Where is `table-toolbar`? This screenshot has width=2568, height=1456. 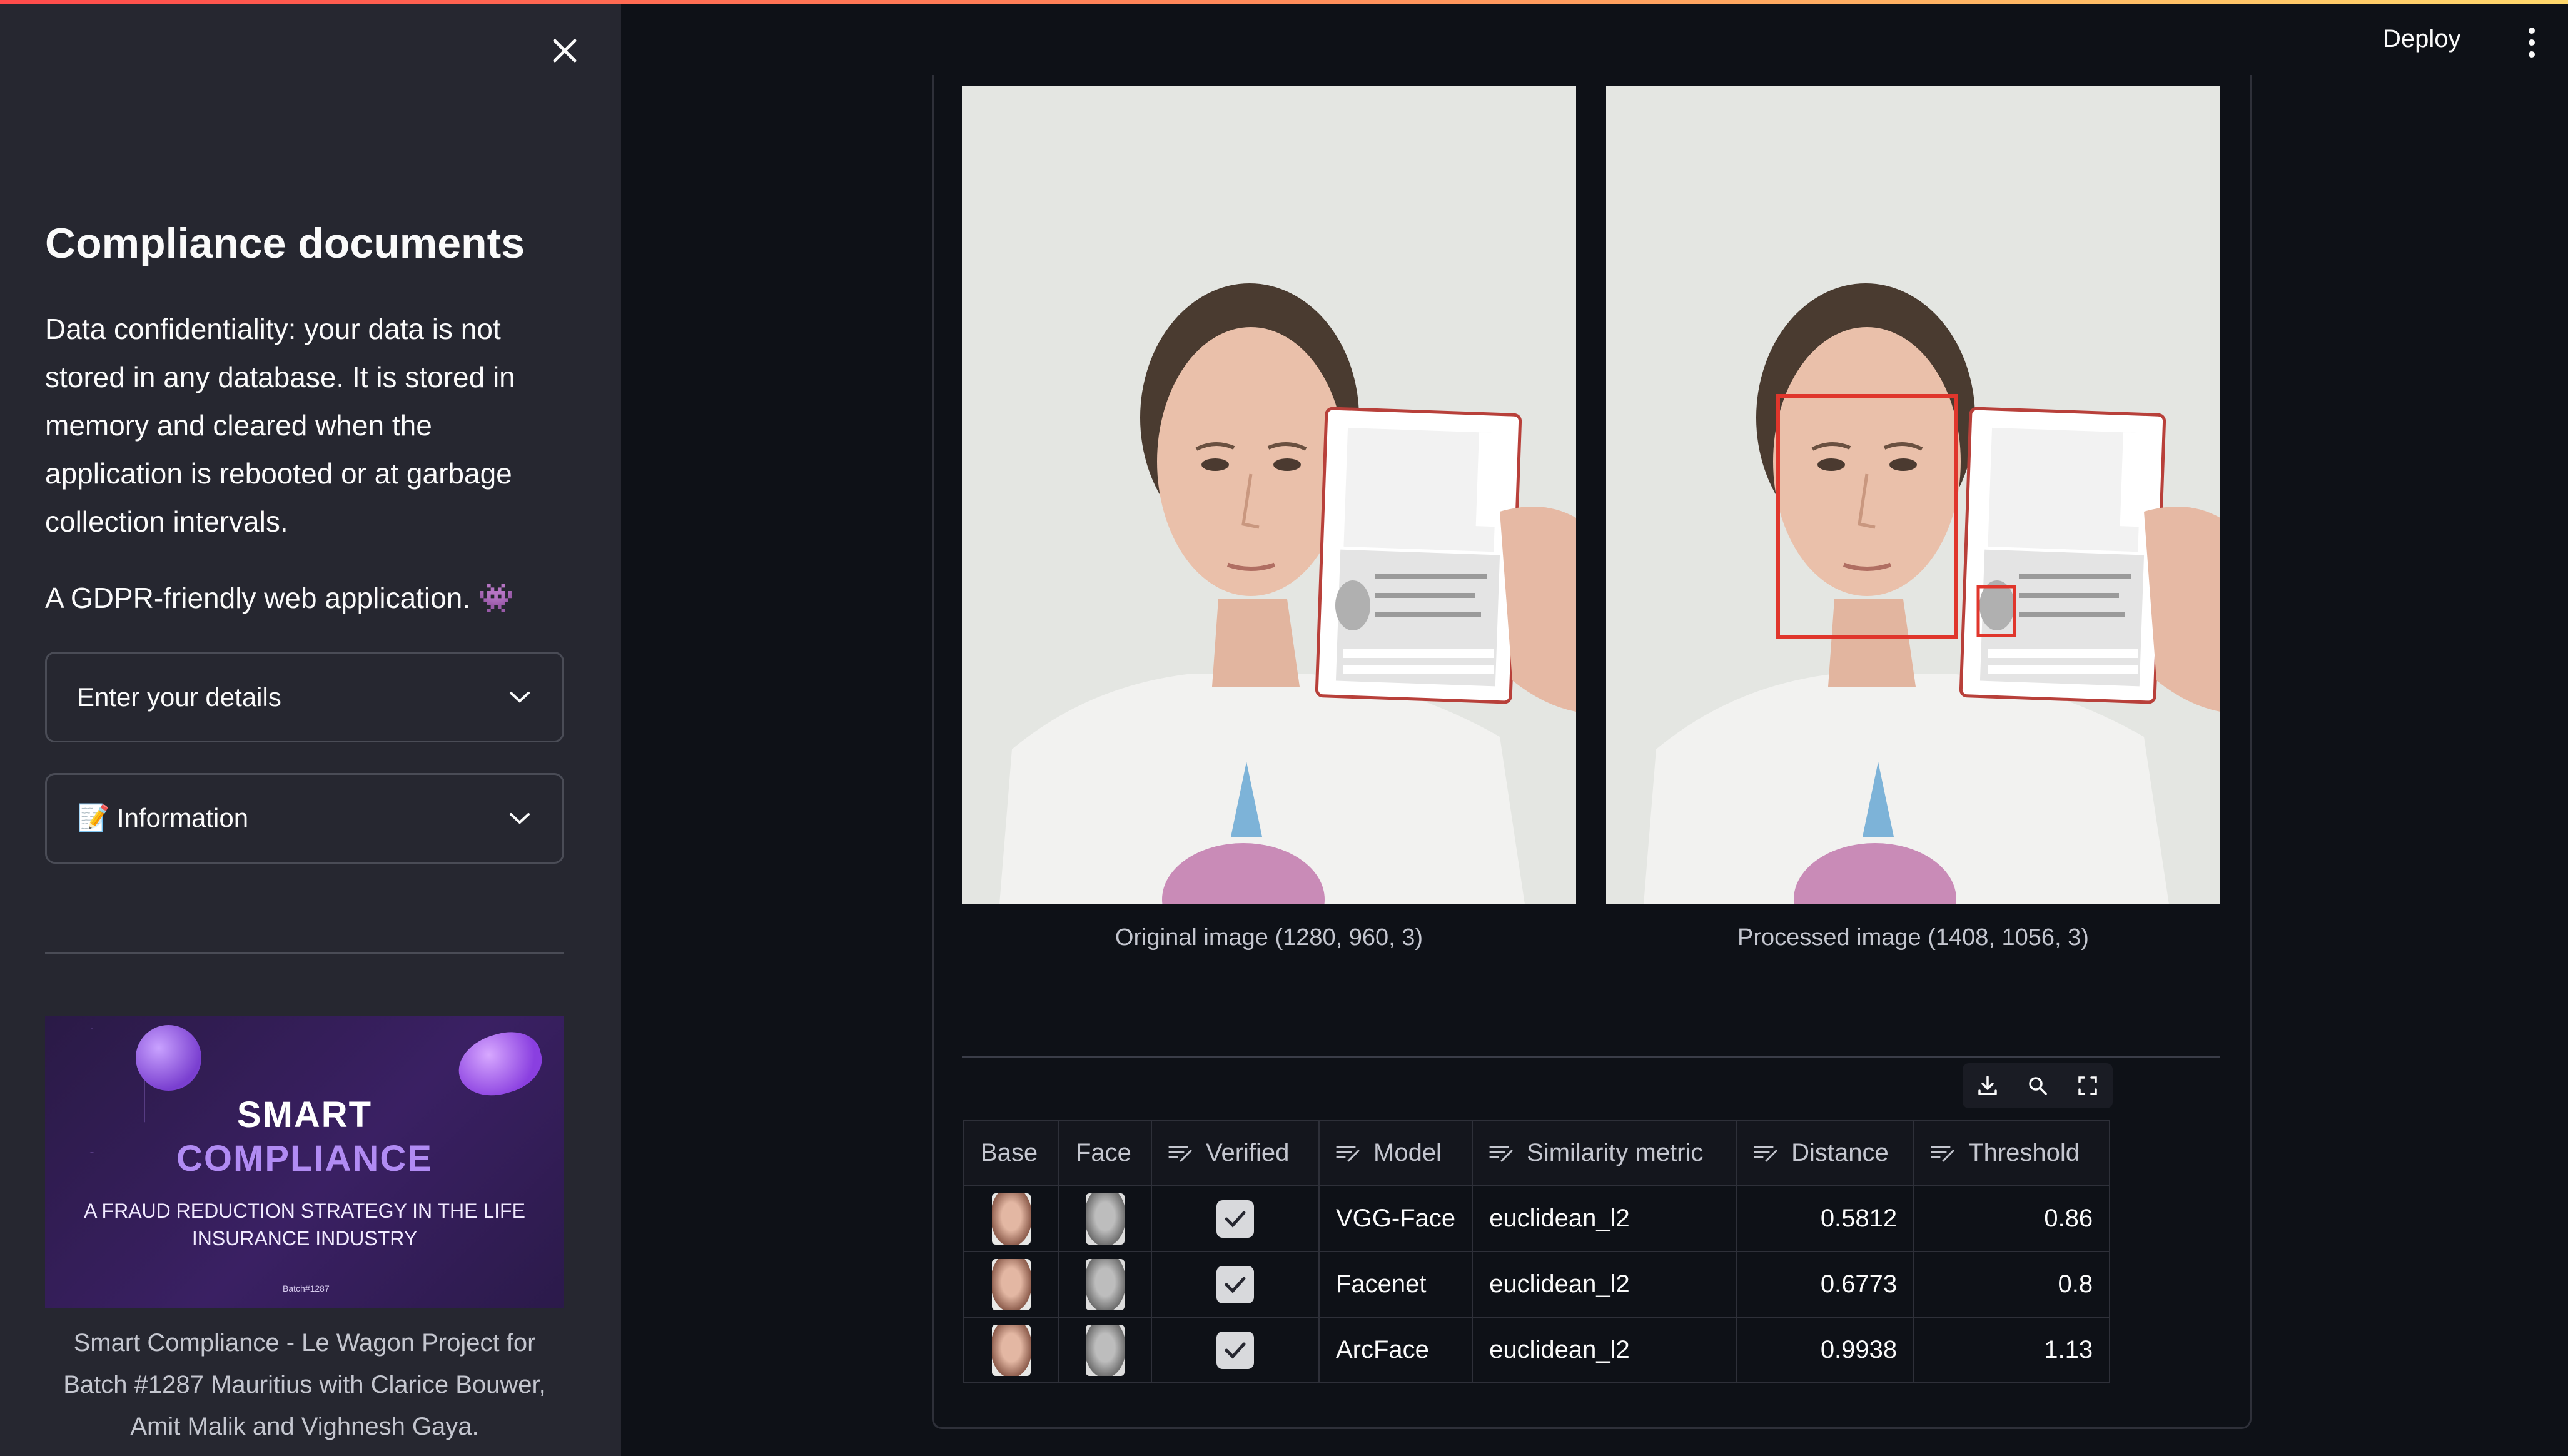 table-toolbar is located at coordinates (2038, 1085).